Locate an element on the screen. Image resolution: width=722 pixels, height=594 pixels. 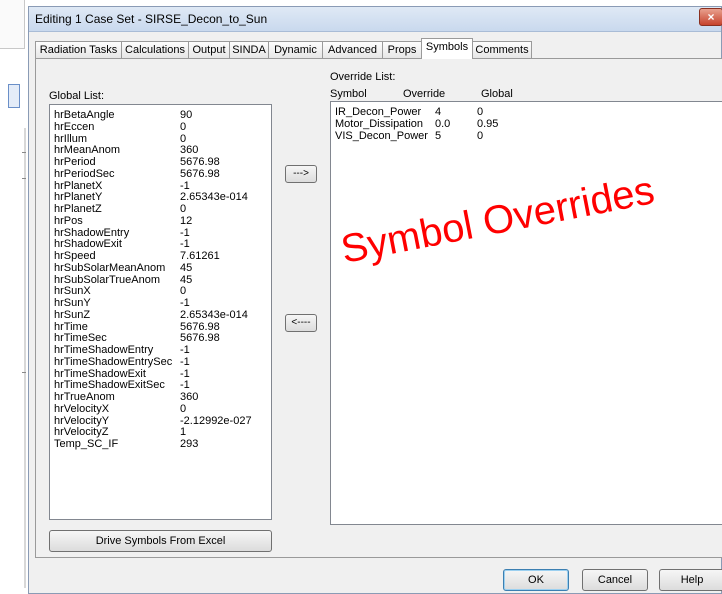
help-button: Help is located at coordinates (690, 580).